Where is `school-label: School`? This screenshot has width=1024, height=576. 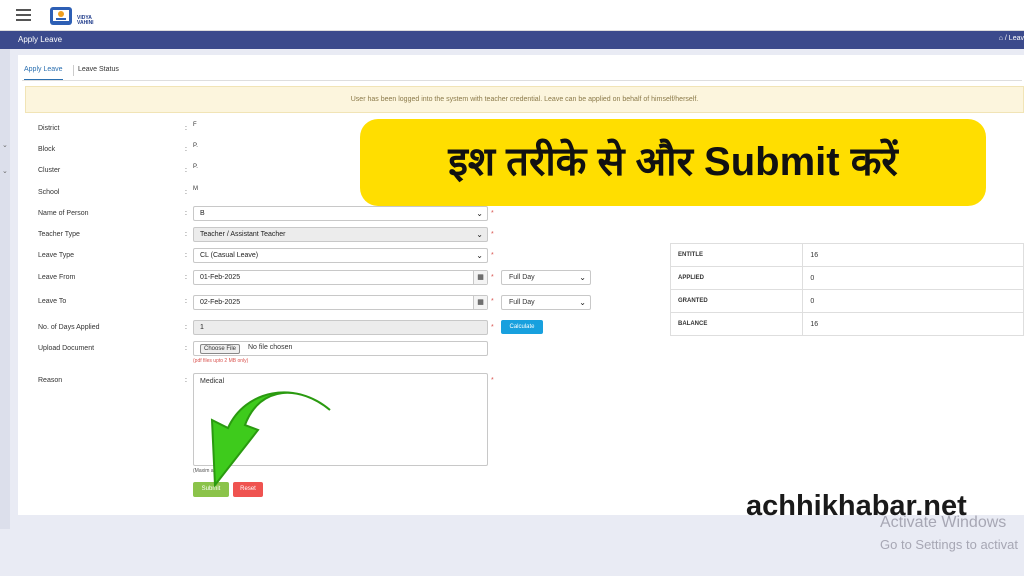 school-label: School is located at coordinates (49, 192).